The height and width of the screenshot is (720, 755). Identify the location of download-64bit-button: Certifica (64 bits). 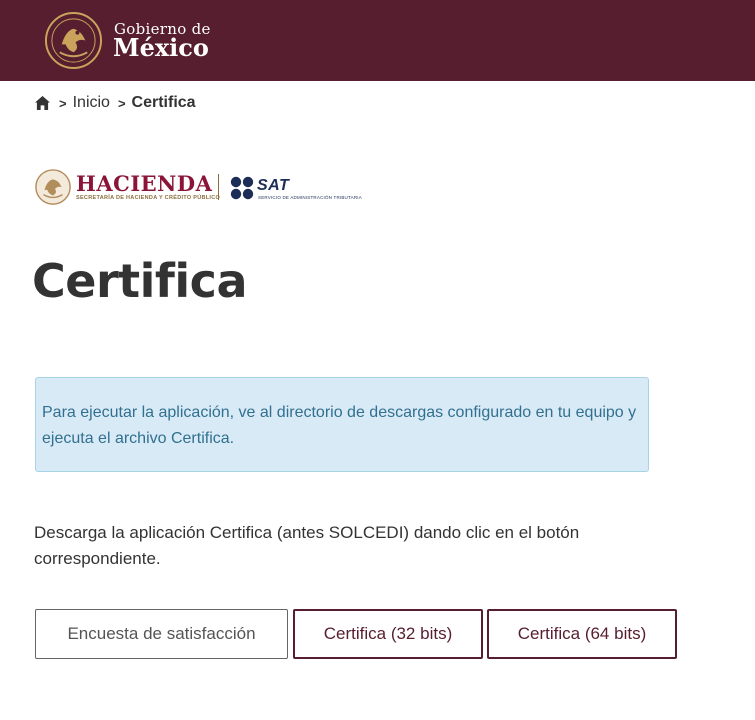
(582, 634).